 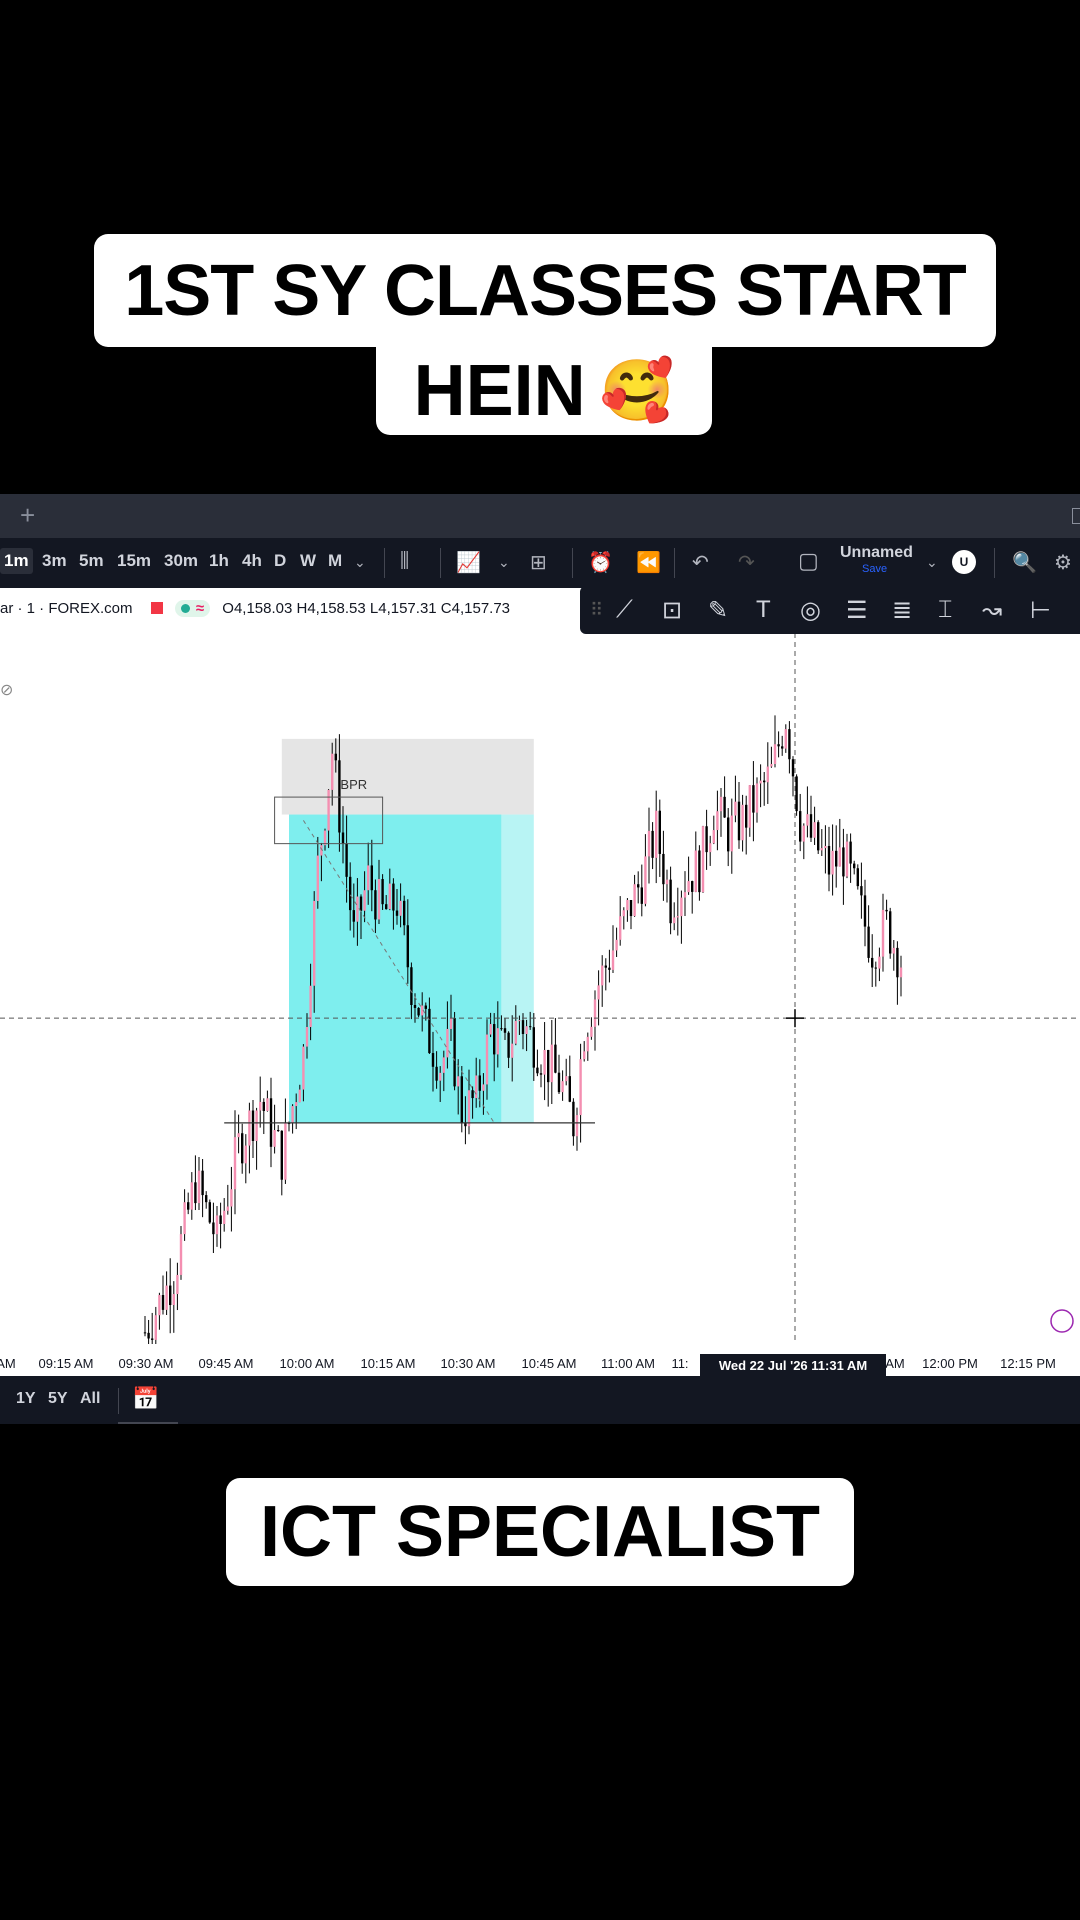 What do you see at coordinates (945, 610) in the screenshot?
I see `measure-icon: ⌶` at bounding box center [945, 610].